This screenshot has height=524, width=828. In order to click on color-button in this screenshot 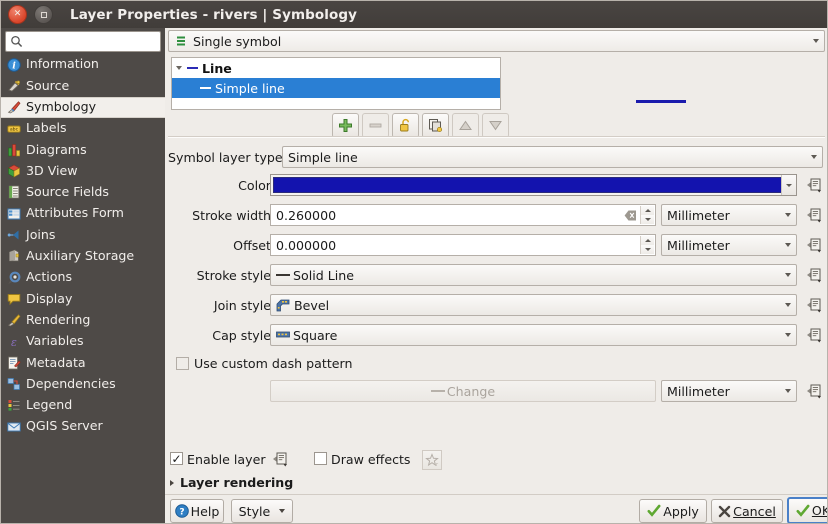, I will do `click(533, 185)`.